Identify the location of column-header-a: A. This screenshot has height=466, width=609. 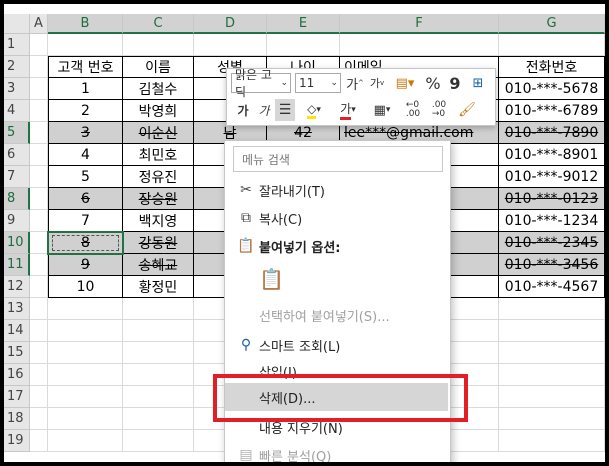
(39, 24).